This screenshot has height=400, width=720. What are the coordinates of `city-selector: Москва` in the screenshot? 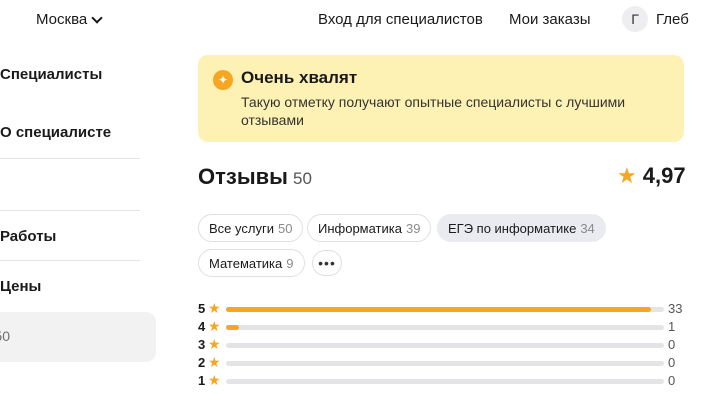 It's located at (69, 19).